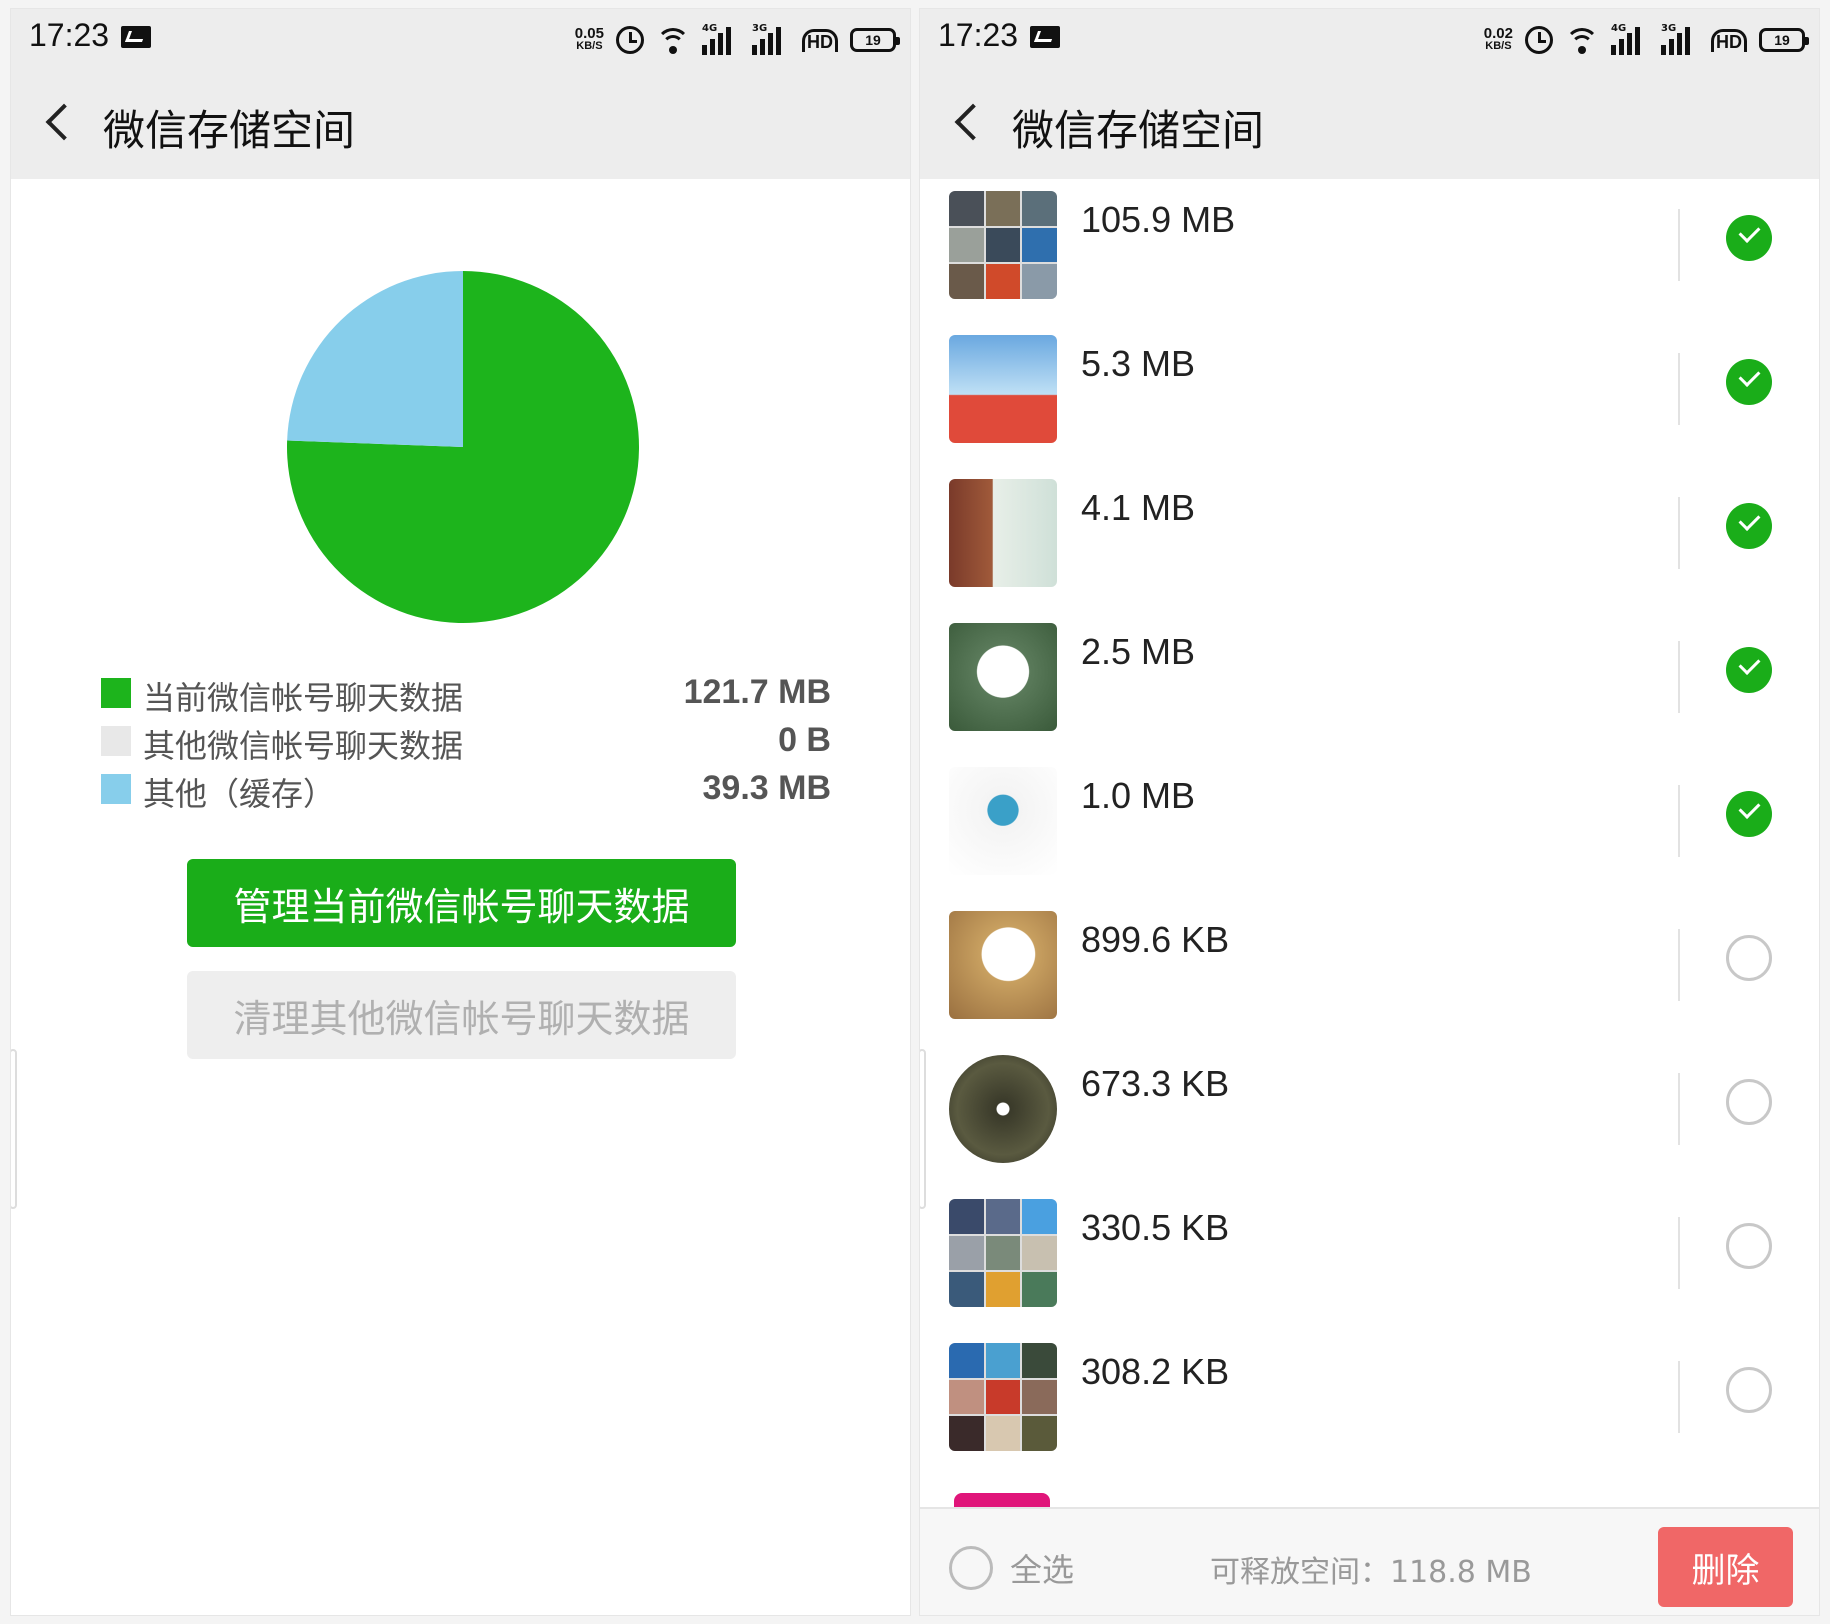 This screenshot has width=1830, height=1624. Describe the element at coordinates (1155, 1371) in the screenshot. I see `chat-size: 308.2 KB` at that location.